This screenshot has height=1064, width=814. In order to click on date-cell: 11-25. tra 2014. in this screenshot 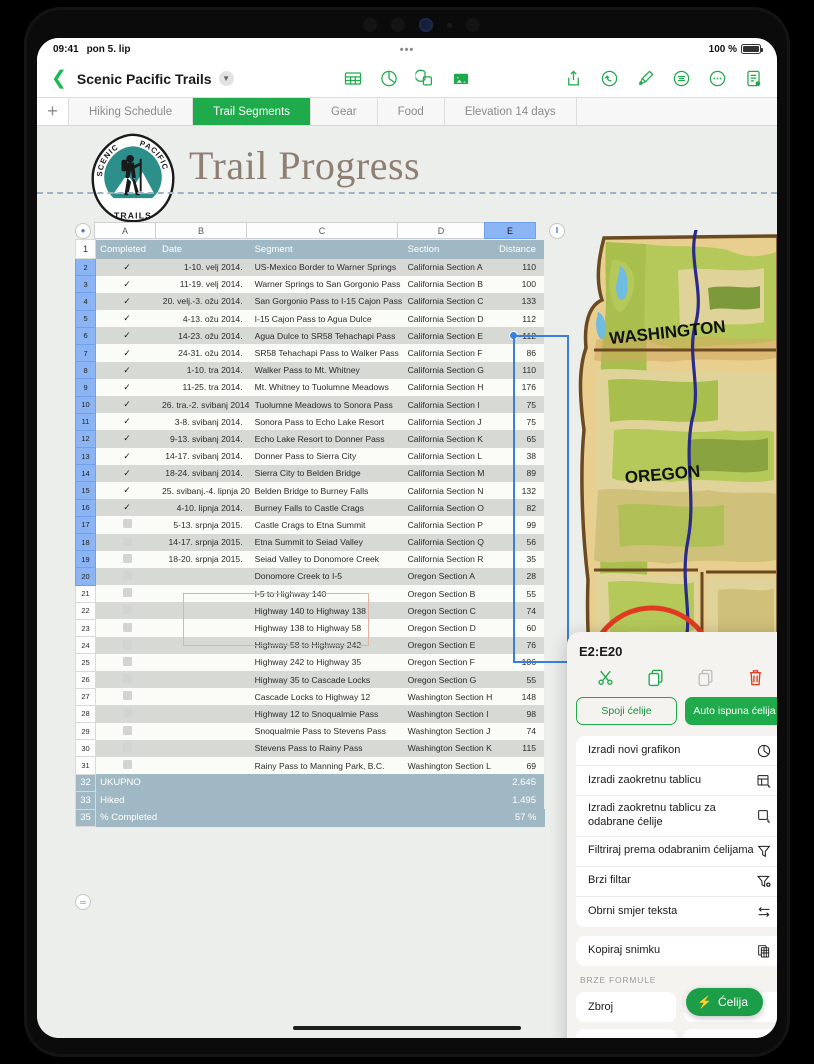, I will do `click(204, 387)`.